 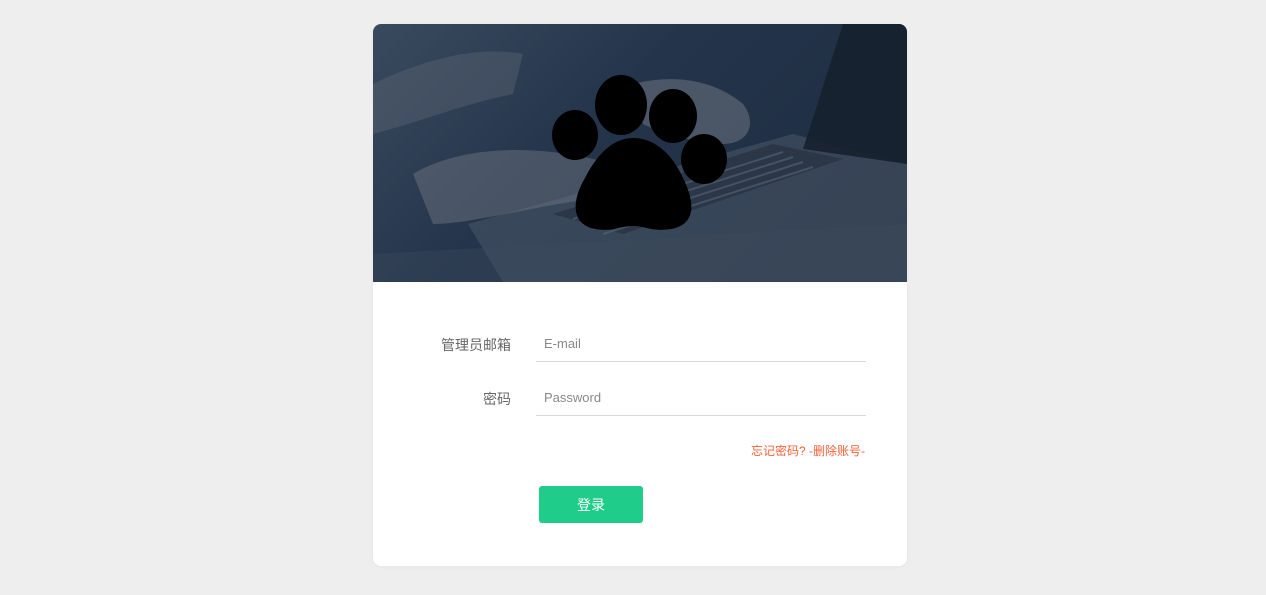 I want to click on email-input, so click(x=701, y=344).